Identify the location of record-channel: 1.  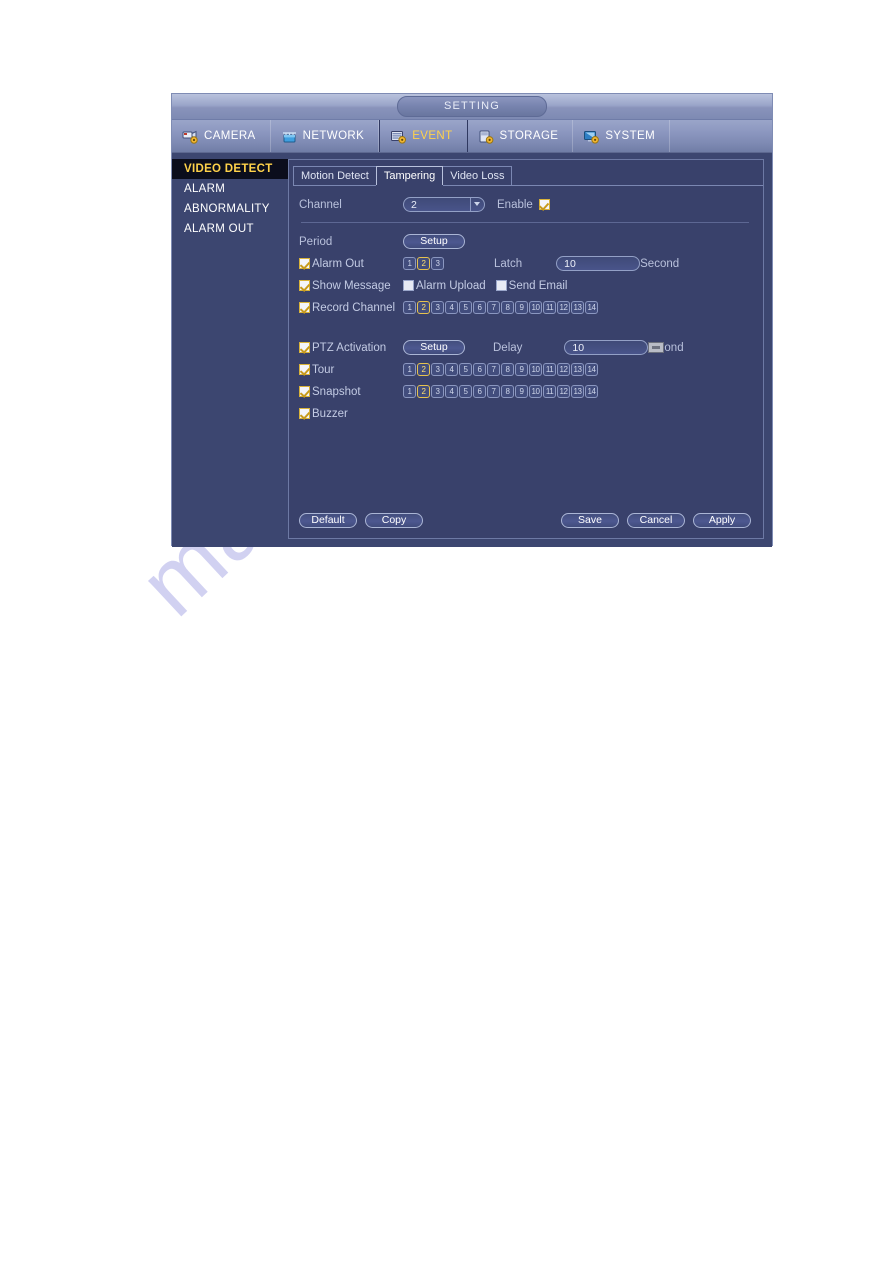
(409, 307).